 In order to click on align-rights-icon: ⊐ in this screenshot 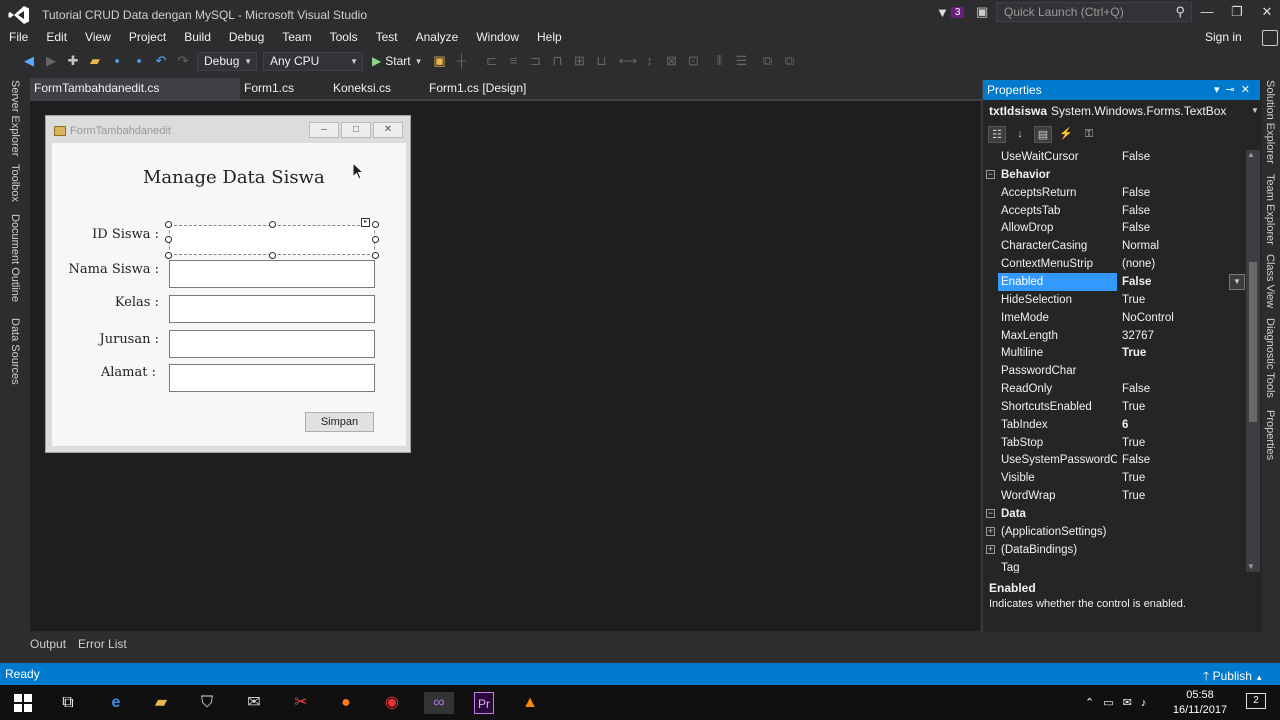, I will do `click(536, 61)`.